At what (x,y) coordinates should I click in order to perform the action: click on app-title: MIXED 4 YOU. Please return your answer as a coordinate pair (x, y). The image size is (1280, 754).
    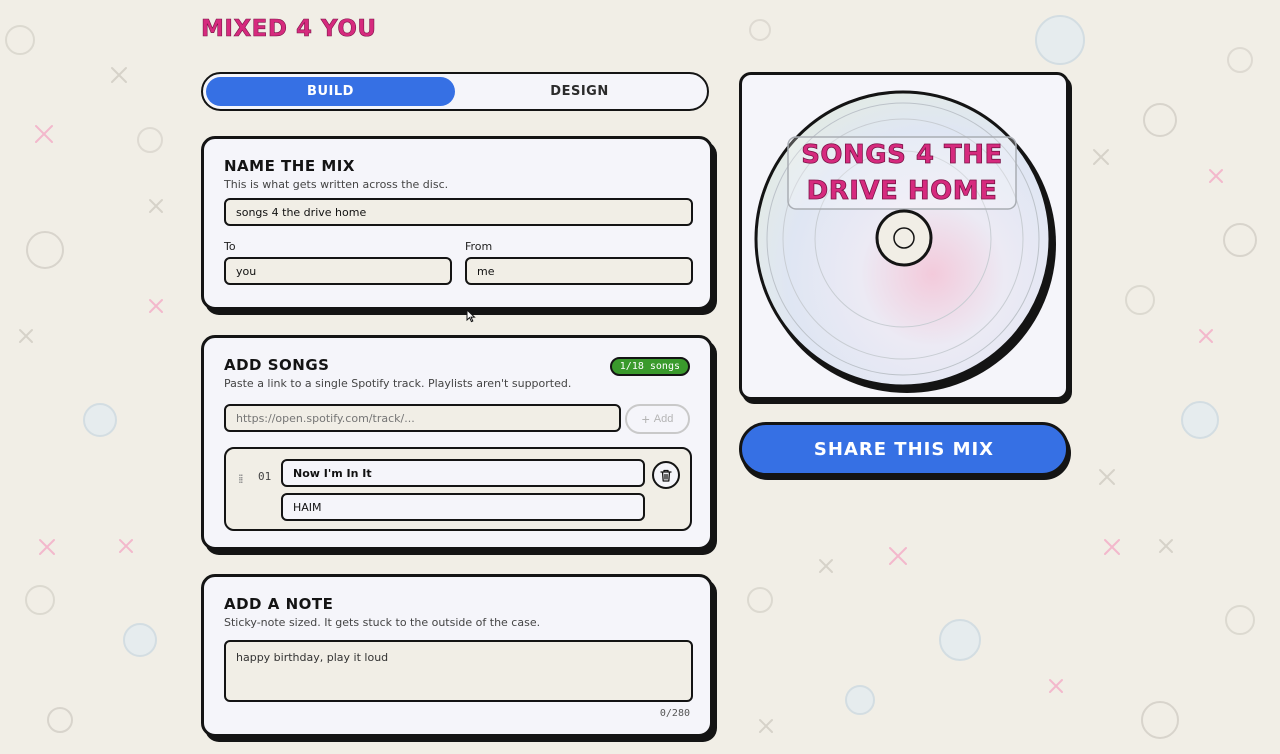
    Looking at the image, I should click on (289, 29).